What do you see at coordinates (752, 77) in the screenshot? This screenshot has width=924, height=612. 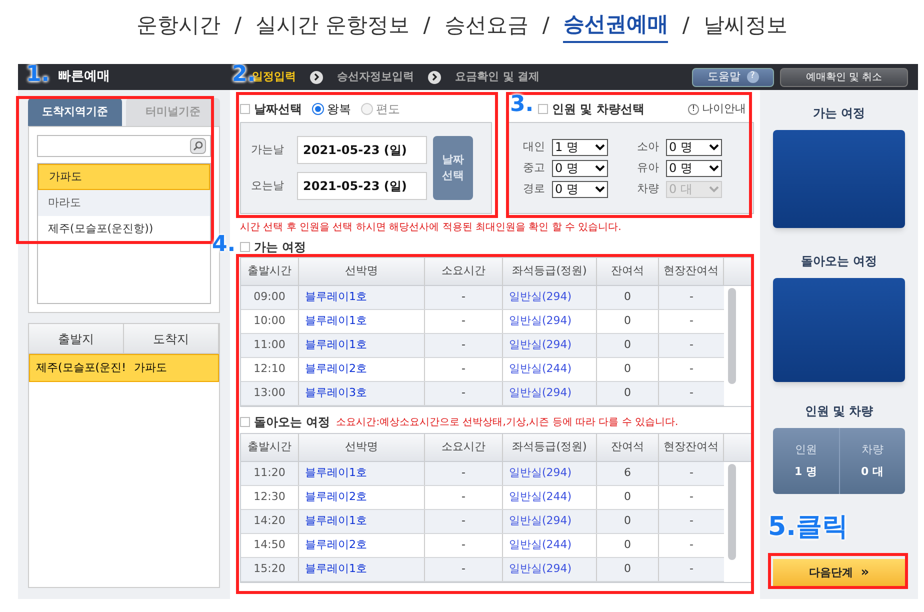 I see `help-icon: ?` at bounding box center [752, 77].